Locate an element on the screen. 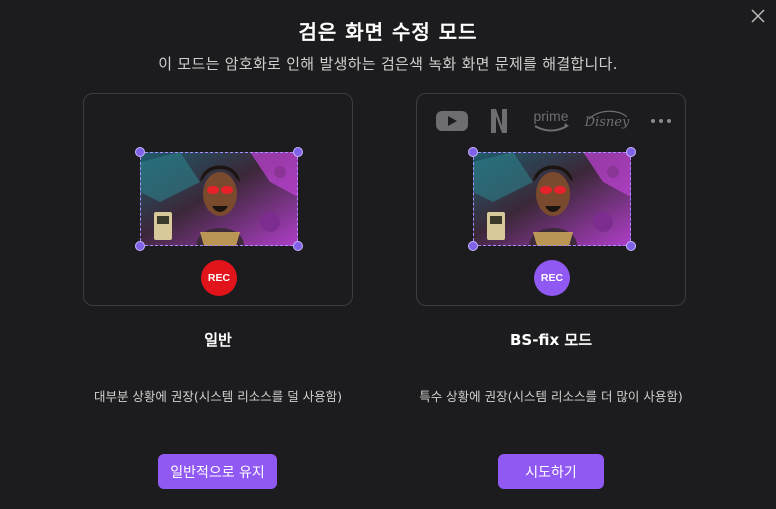 This screenshot has height=509, width=776. dialog-title: 검은 화면 수정 모드 is located at coordinates (388, 32).